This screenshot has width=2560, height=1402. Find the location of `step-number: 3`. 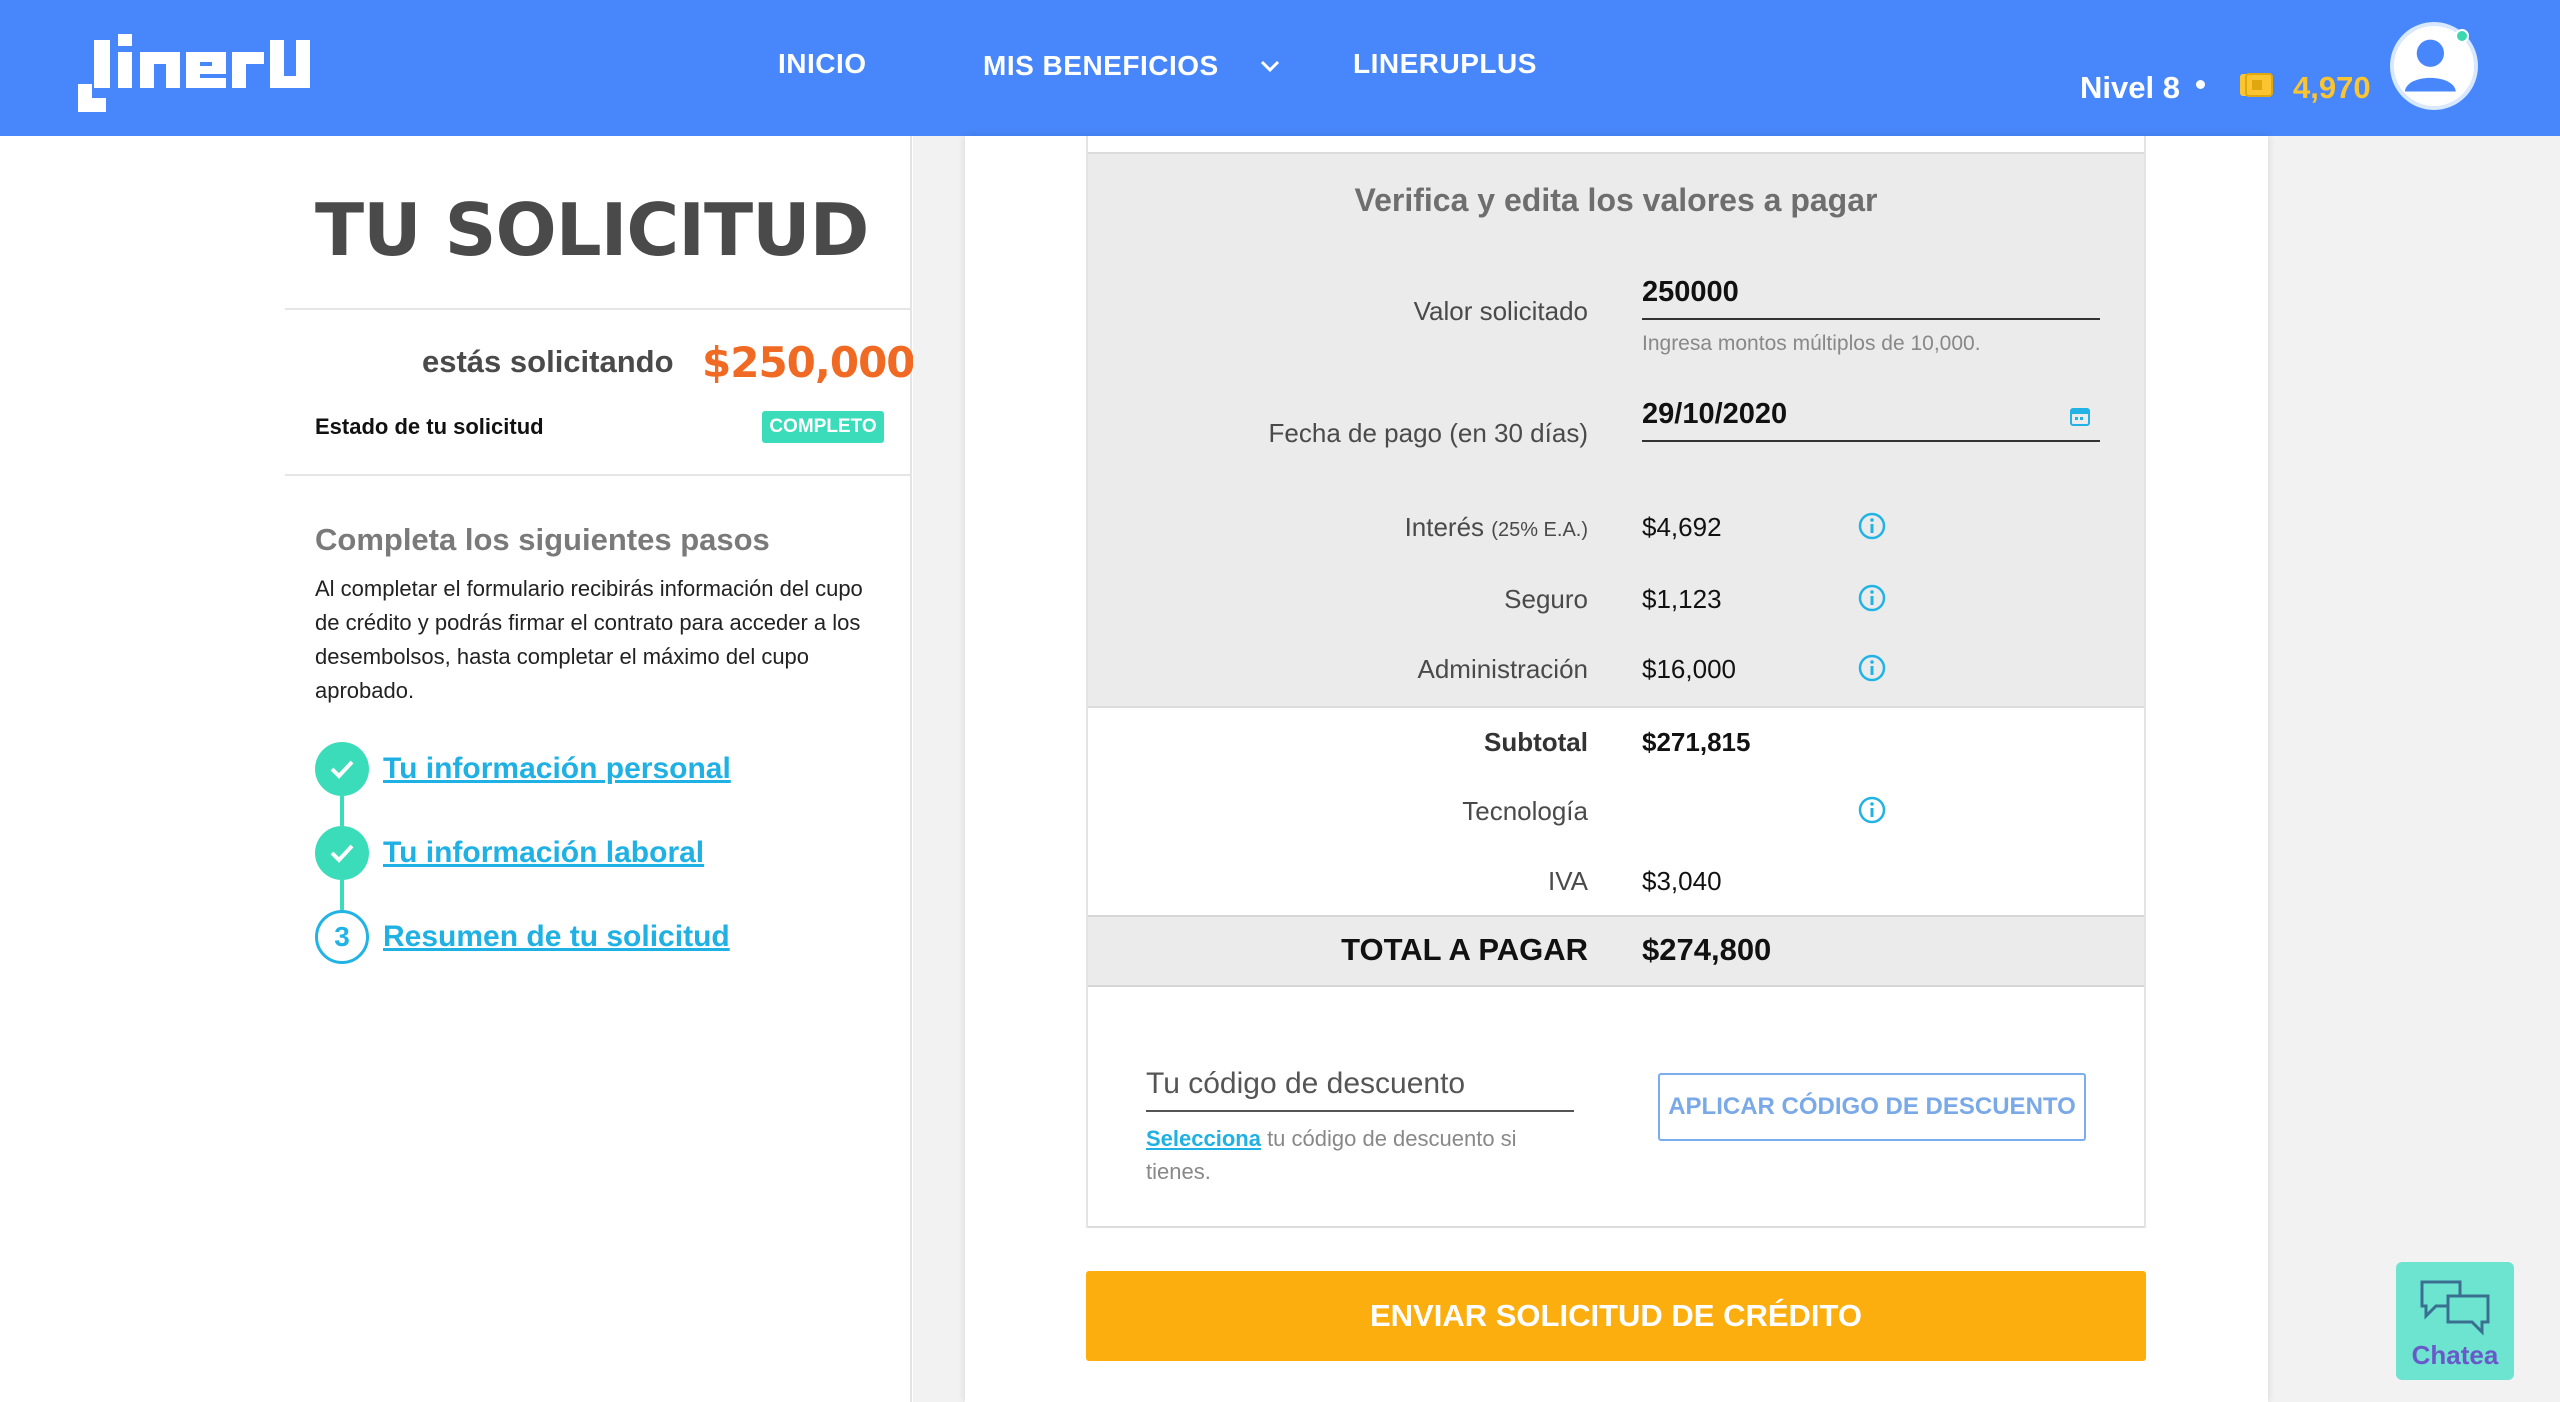

step-number: 3 is located at coordinates (342, 937).